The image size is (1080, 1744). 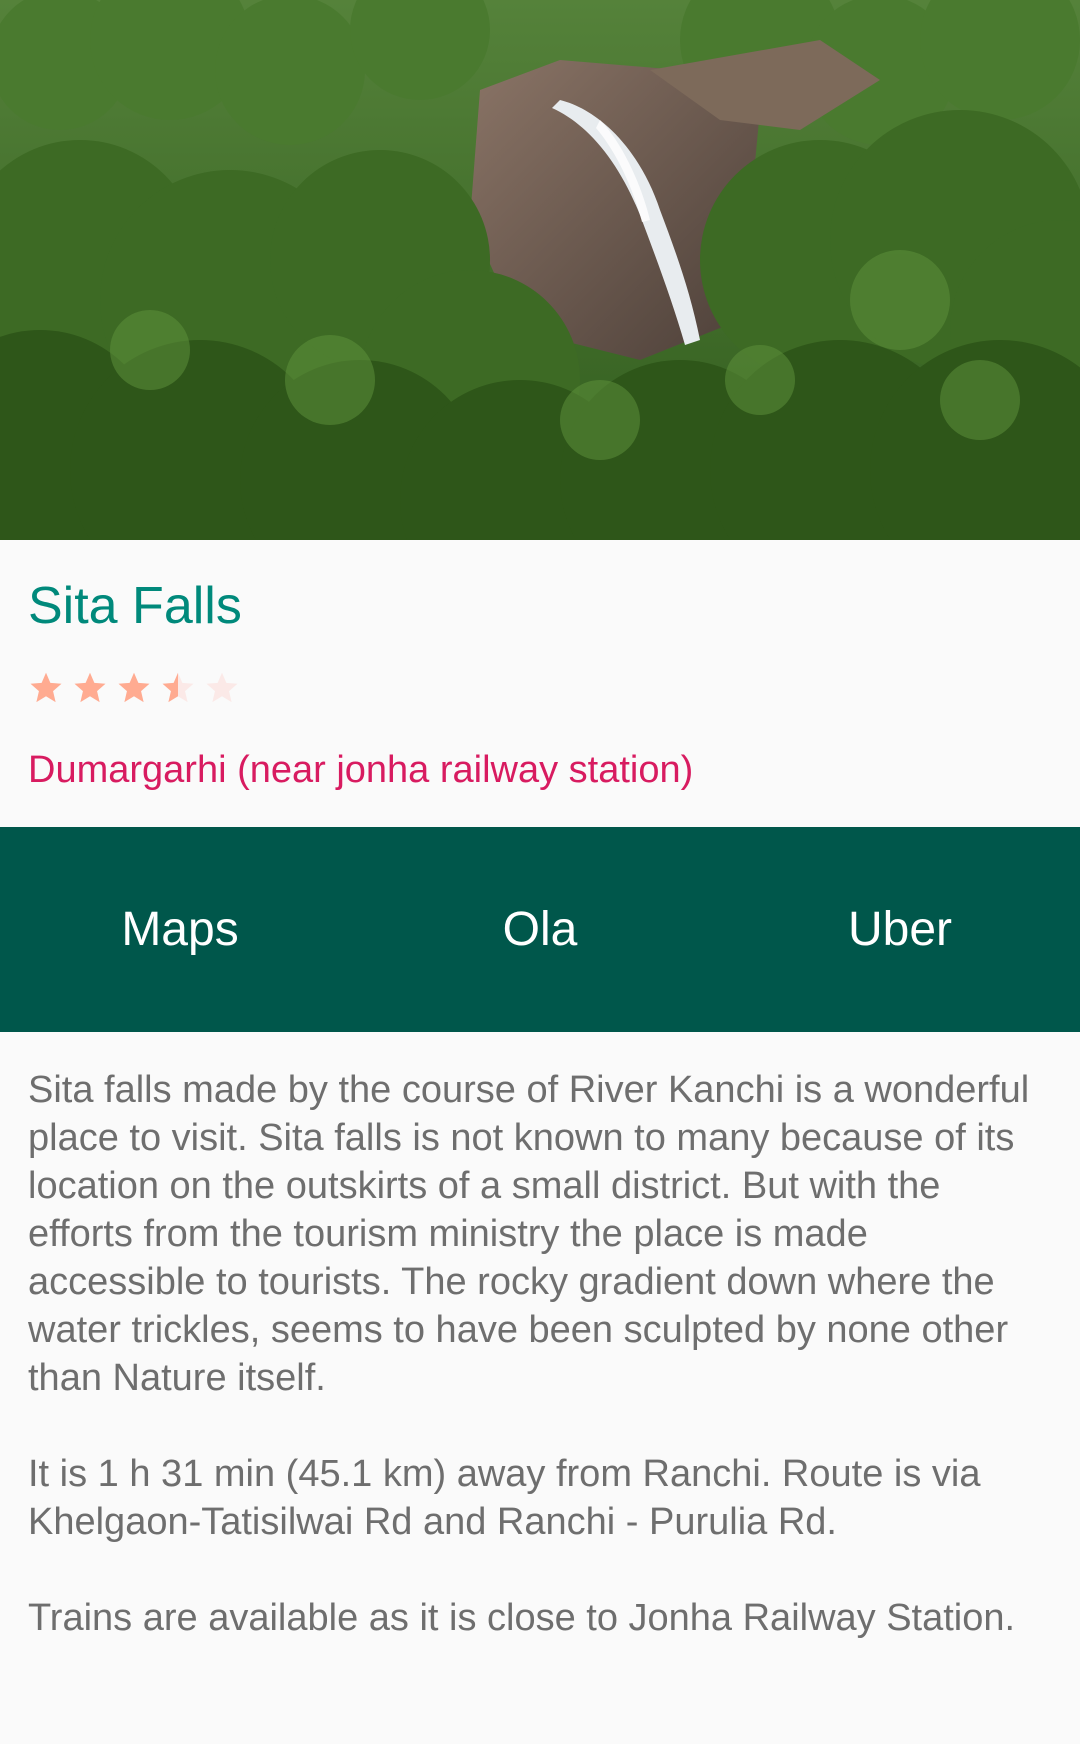 I want to click on rating-bar, so click(x=134, y=692).